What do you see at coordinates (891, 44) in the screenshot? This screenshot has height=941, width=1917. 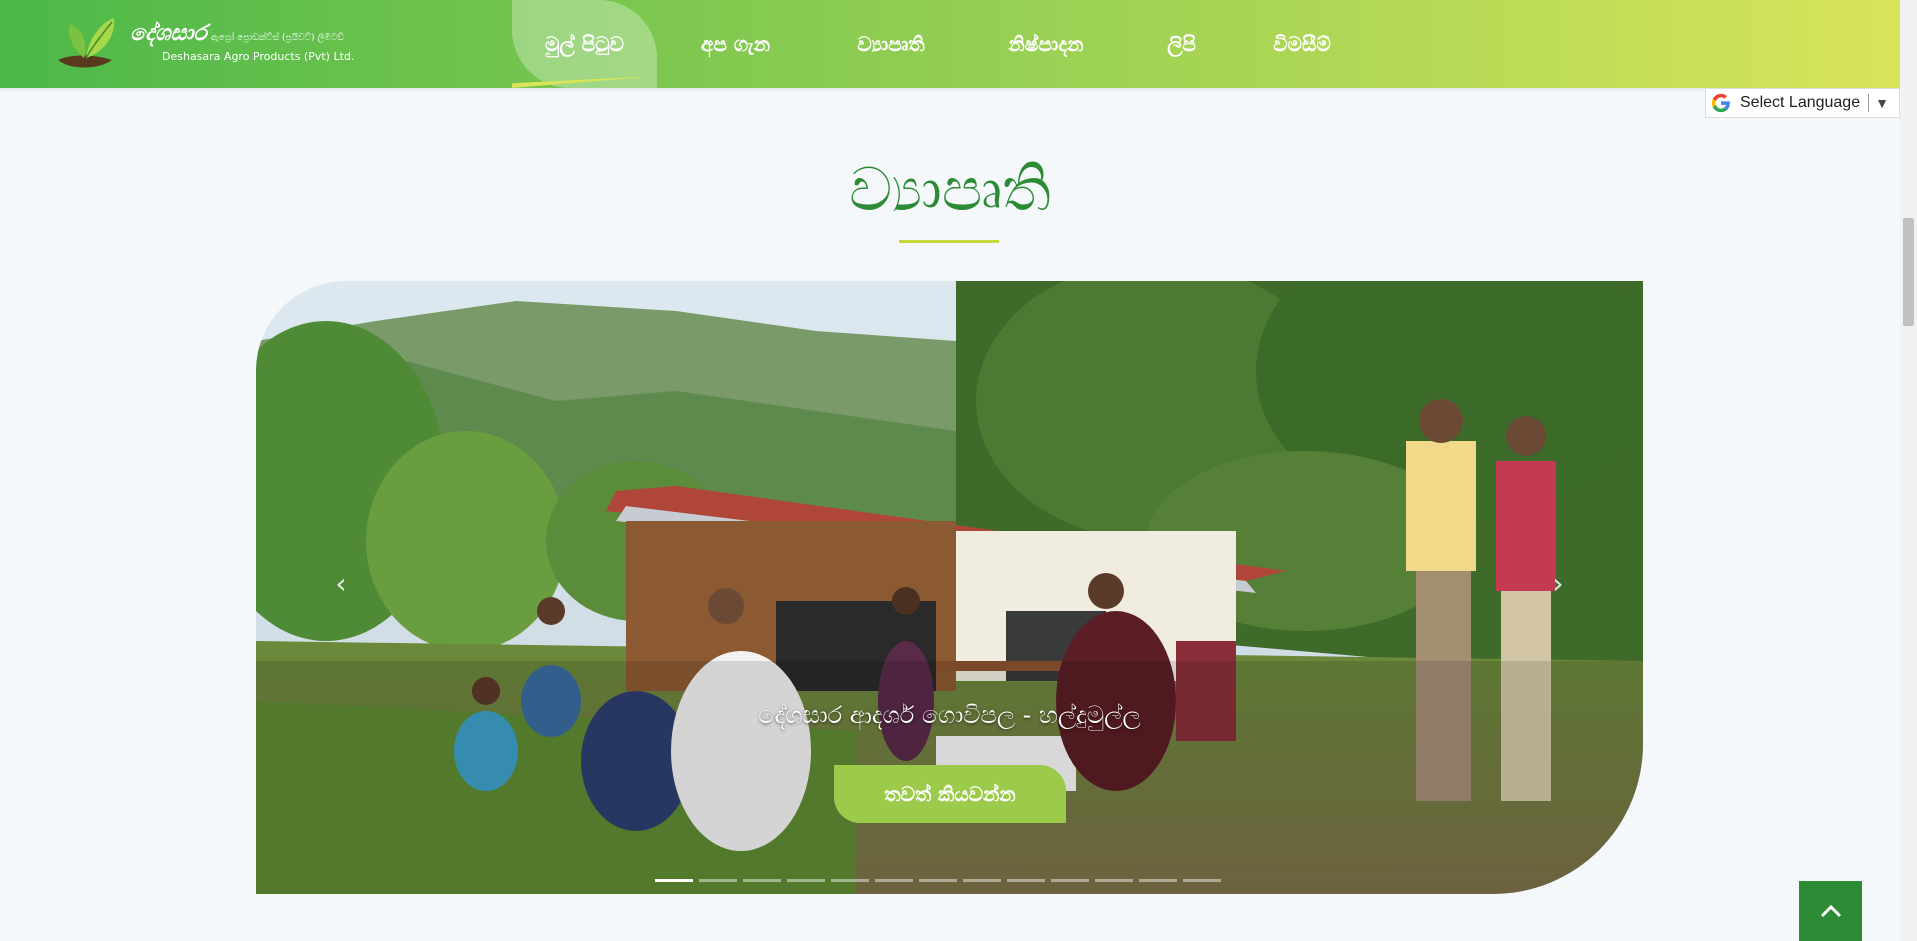 I see `nav-item-projects: ව්‍යාපෘති` at bounding box center [891, 44].